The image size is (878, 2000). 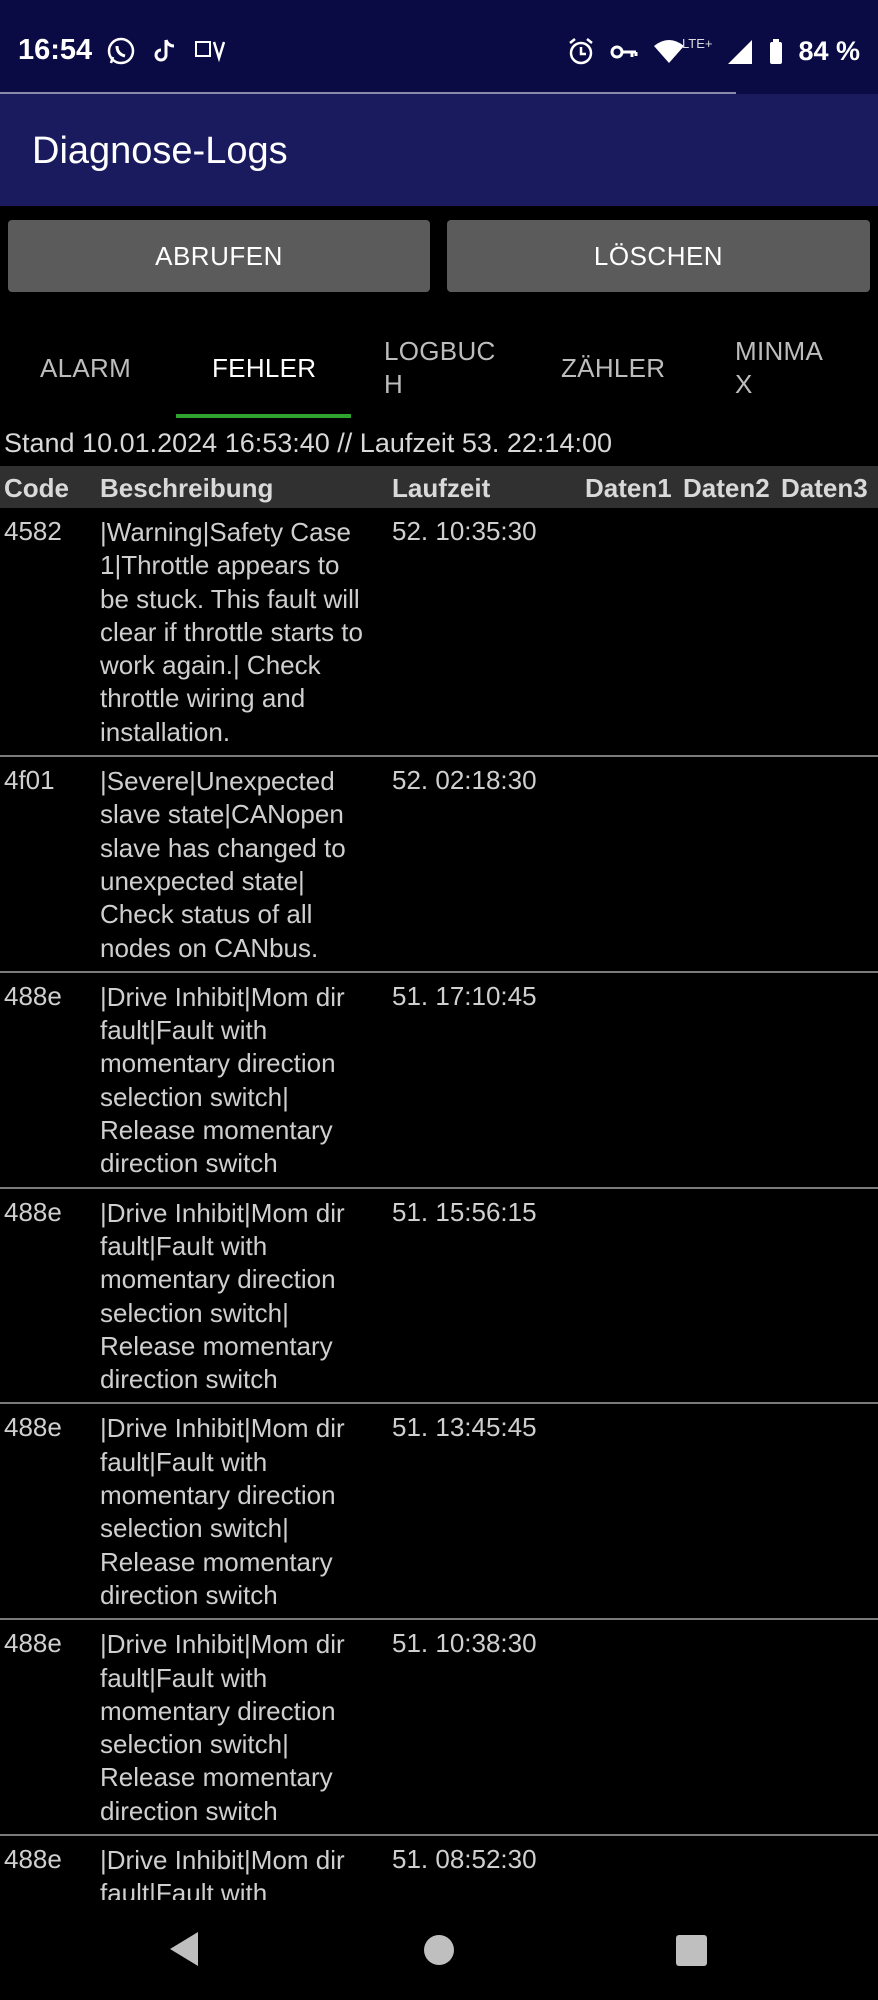 I want to click on wifi-icon: LTE+, so click(x=683, y=51).